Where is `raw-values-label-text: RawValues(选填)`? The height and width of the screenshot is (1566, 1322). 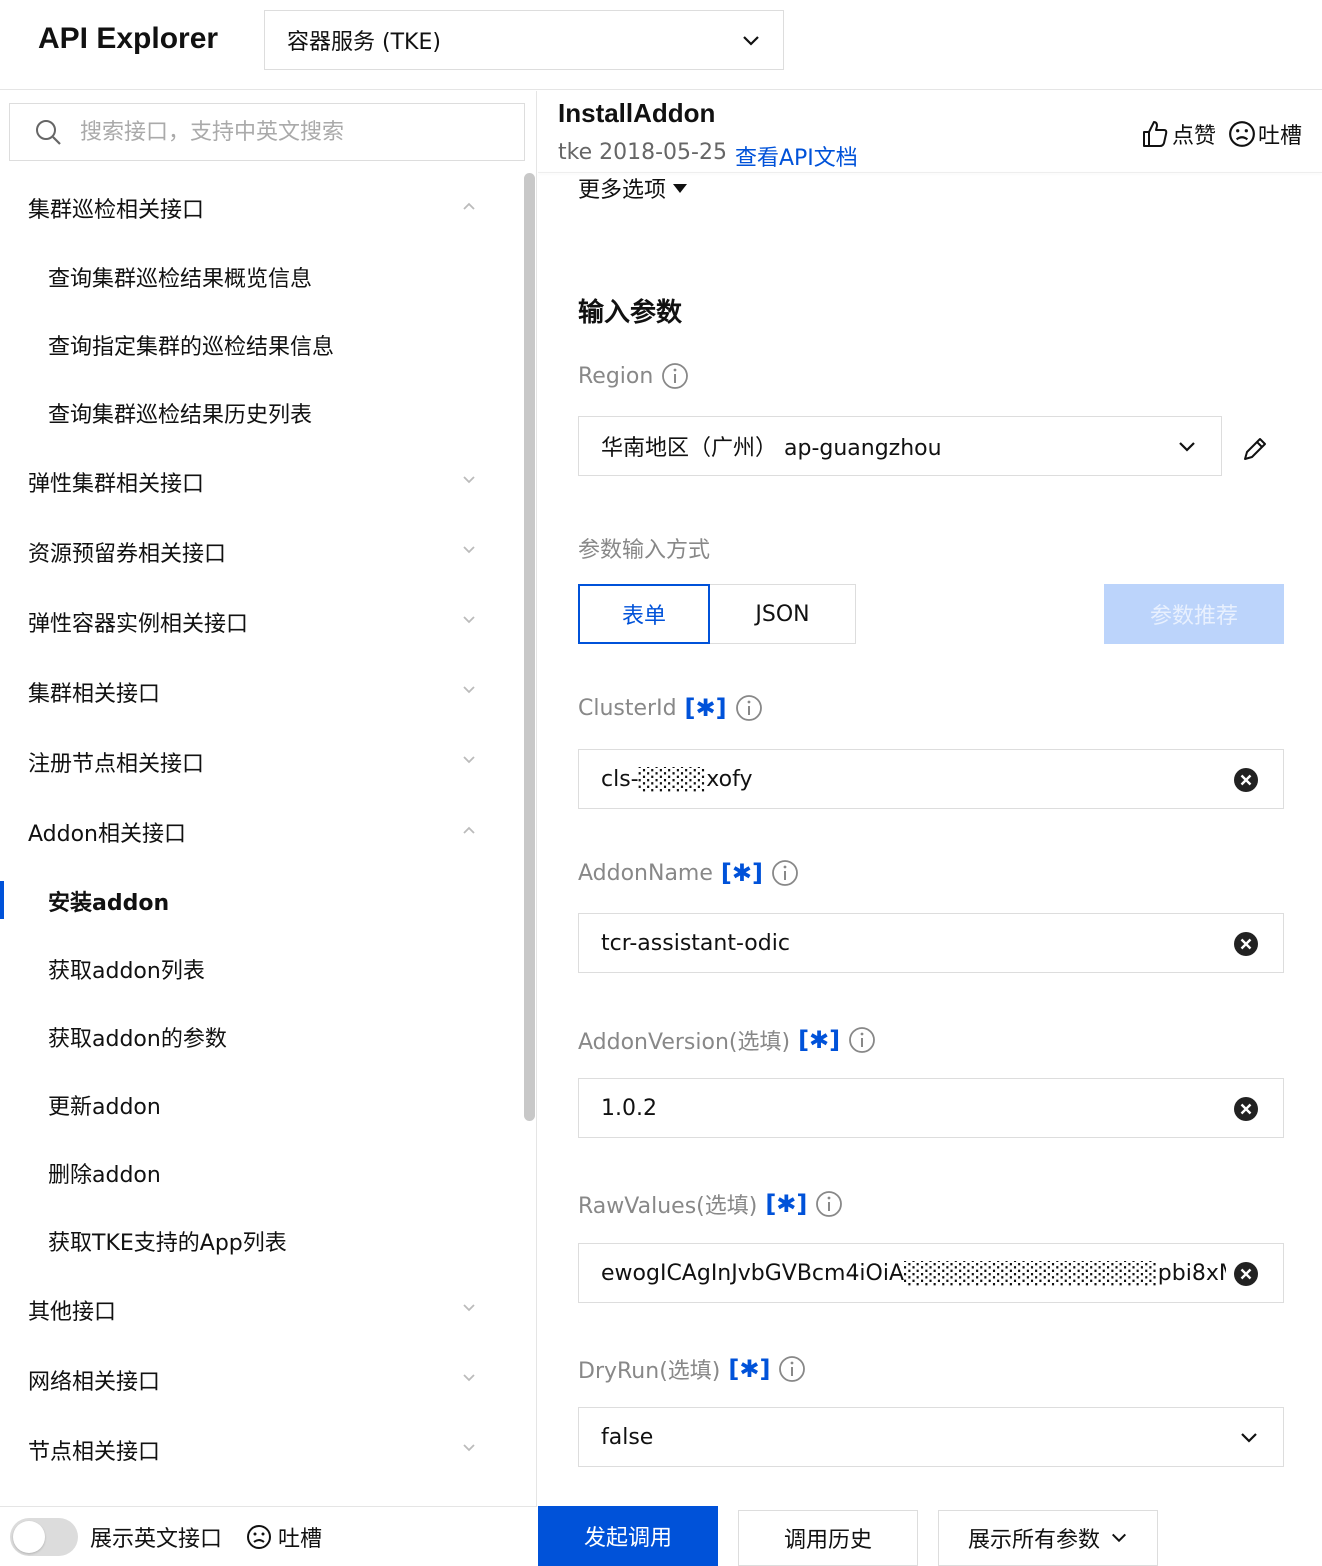 raw-values-label-text: RawValues(选填) is located at coordinates (668, 1206).